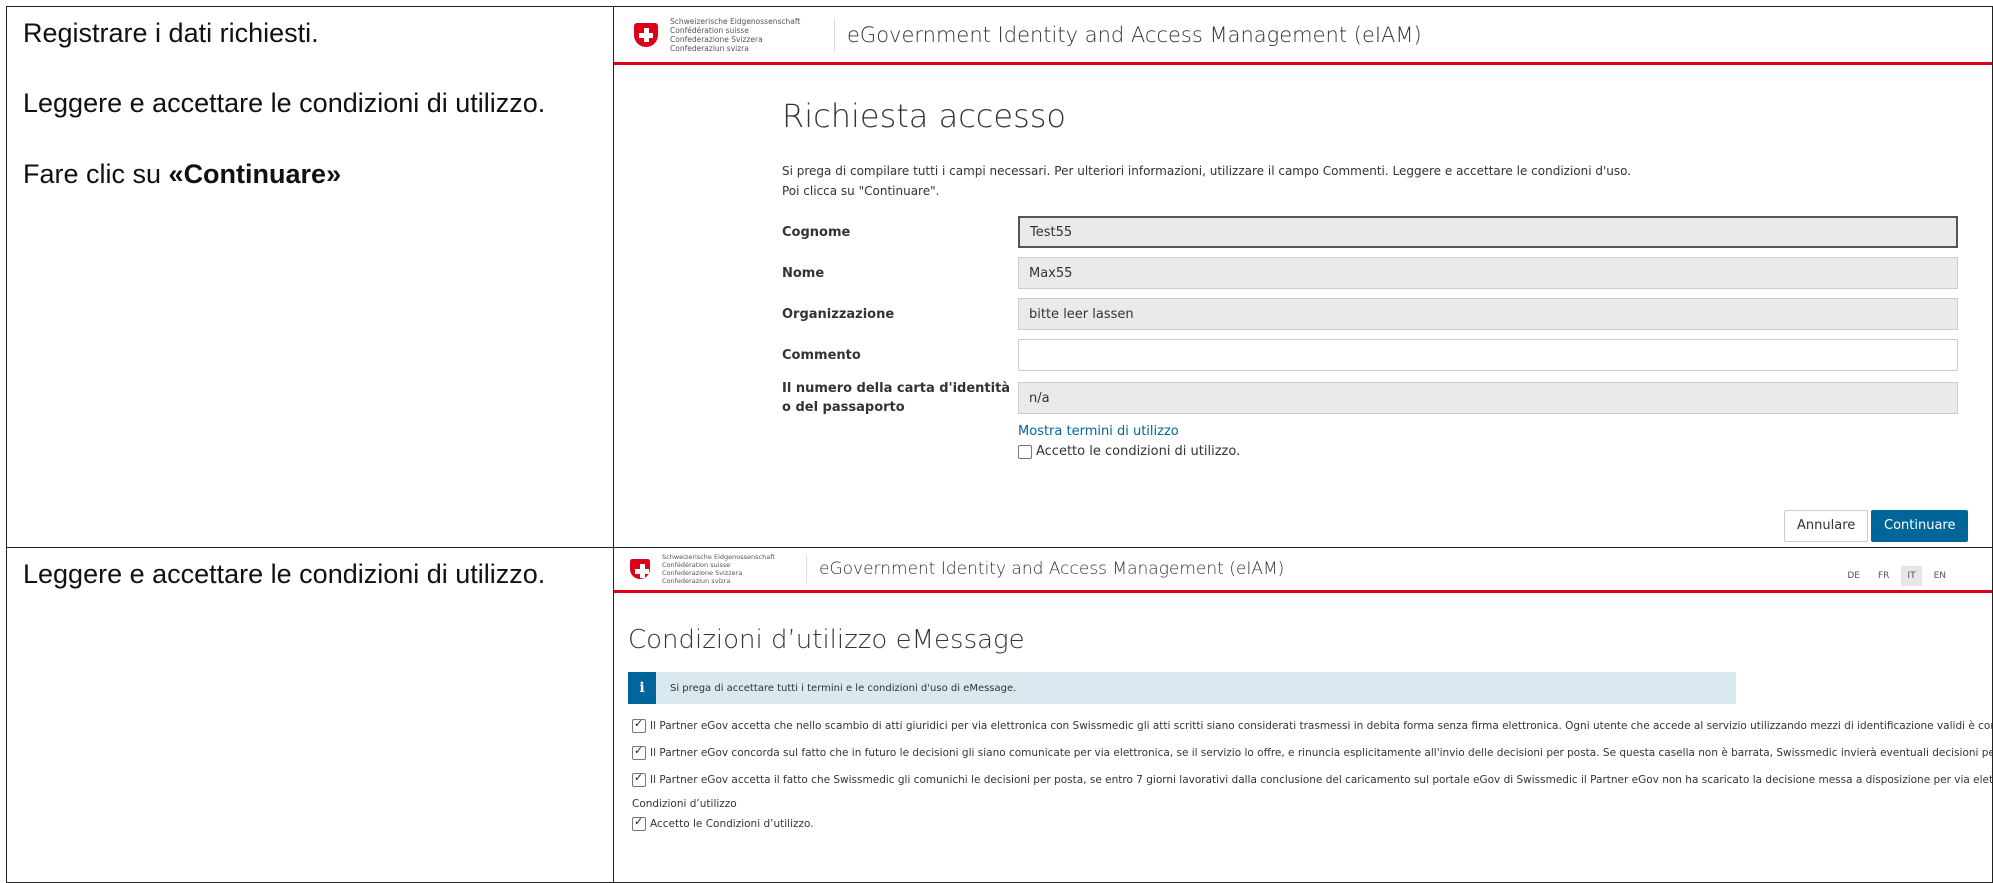  What do you see at coordinates (1488, 355) in the screenshot?
I see `comment-input` at bounding box center [1488, 355].